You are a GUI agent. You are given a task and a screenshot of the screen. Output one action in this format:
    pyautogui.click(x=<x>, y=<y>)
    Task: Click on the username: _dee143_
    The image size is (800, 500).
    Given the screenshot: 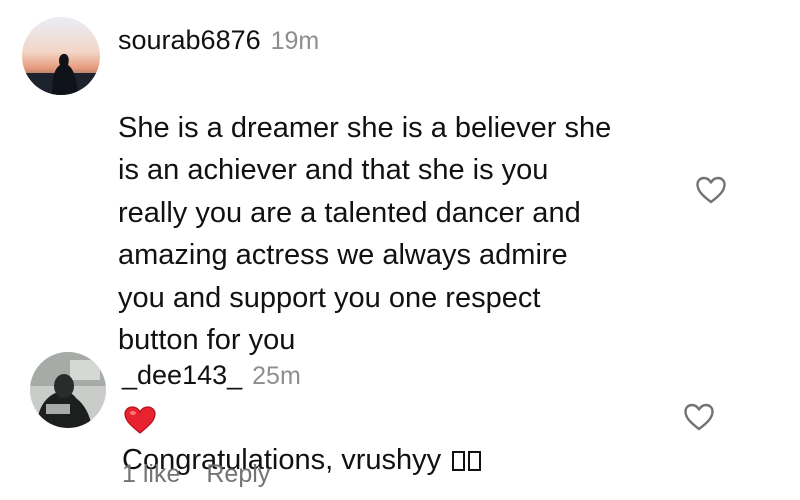 What is the action you would take?
    pyautogui.click(x=182, y=375)
    